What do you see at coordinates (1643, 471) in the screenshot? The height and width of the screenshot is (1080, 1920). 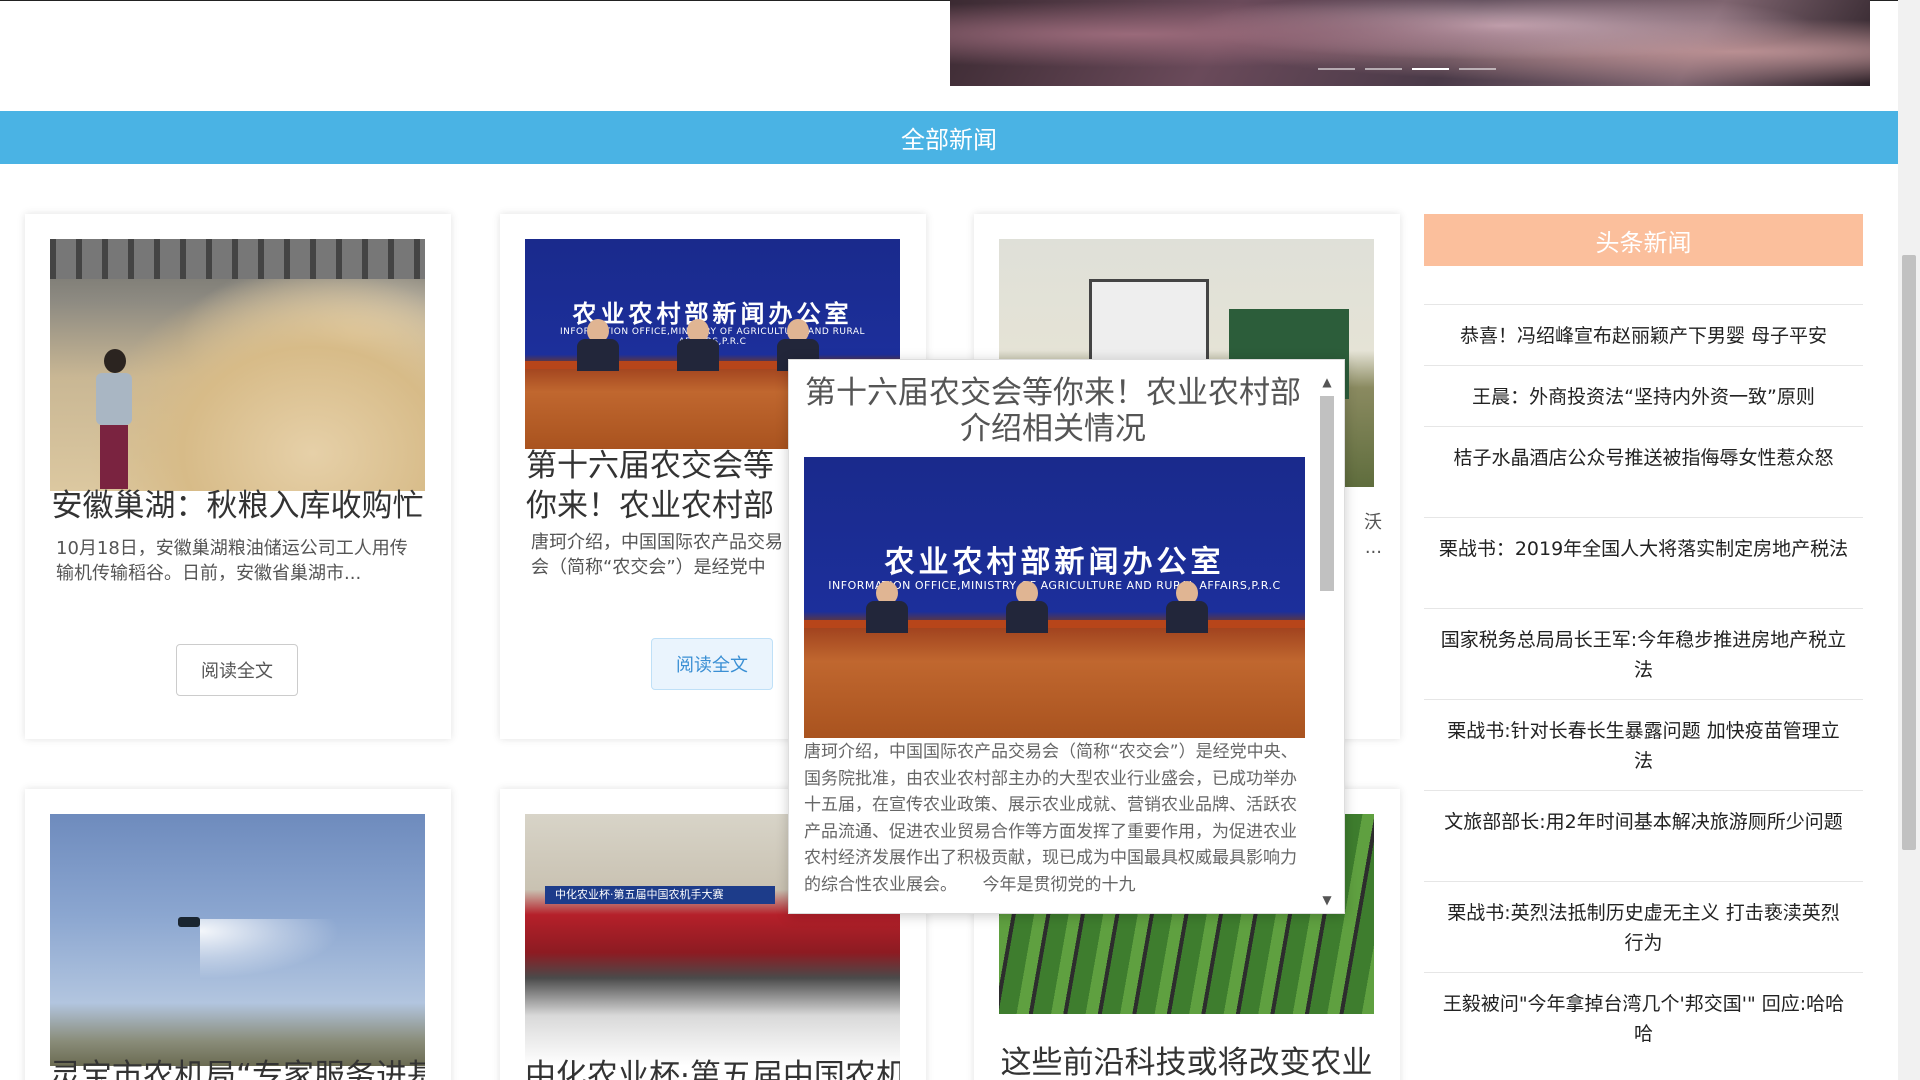 I see `headline-item: 桔子水晶酒店公众号推送被指侮辱女性惹众怒` at bounding box center [1643, 471].